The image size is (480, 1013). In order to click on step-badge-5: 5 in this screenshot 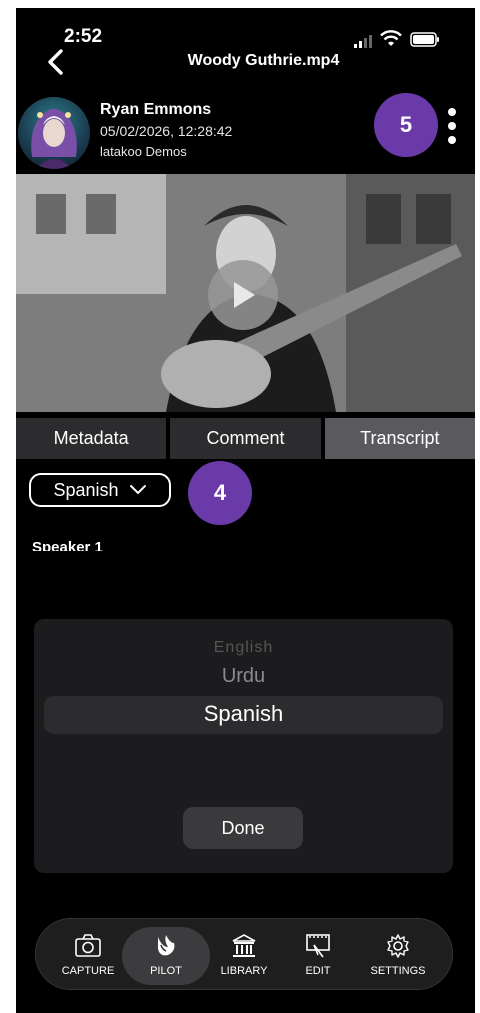, I will do `click(406, 125)`.